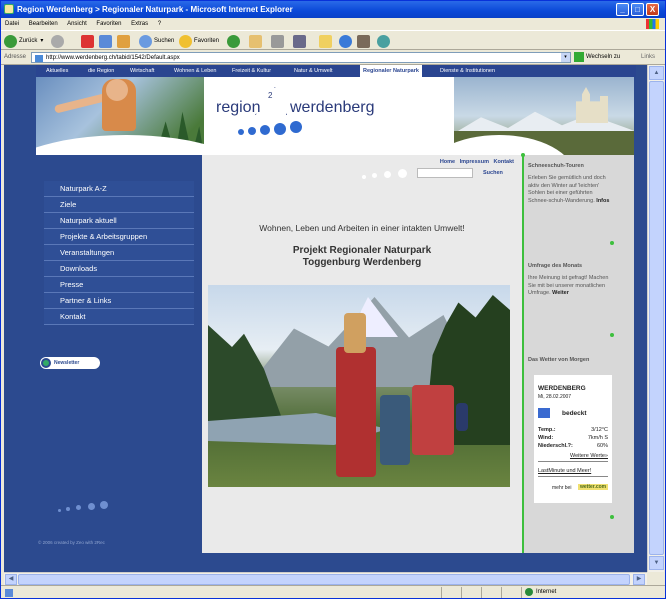 This screenshot has height=599, width=666. I want to click on project-title-line1: Projekt Regionaler Naturpark, so click(362, 250).